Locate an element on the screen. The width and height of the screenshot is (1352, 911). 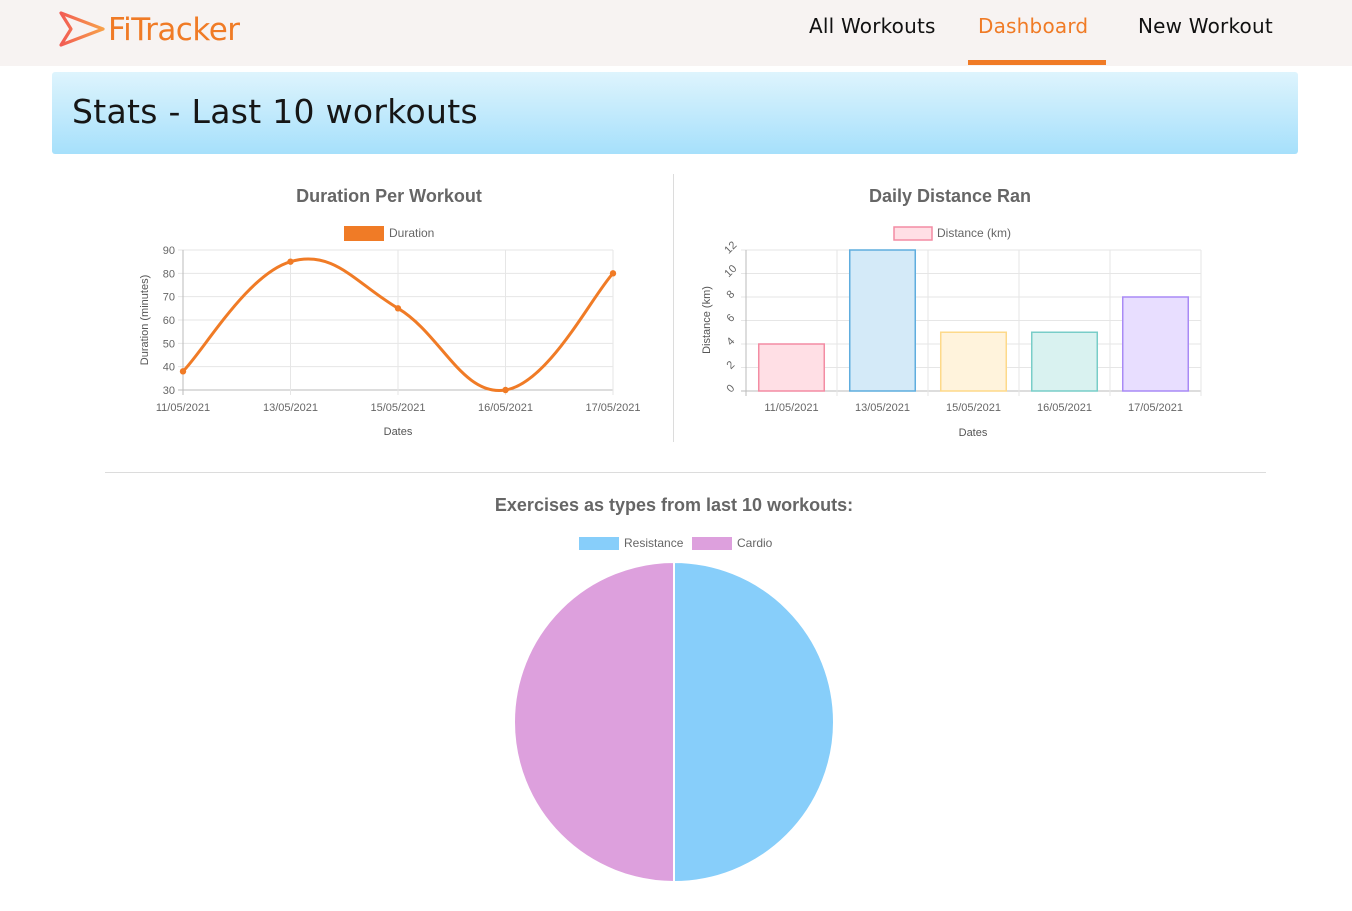
bar-x-tick-label: 13/05/2021 is located at coordinates (882, 408).